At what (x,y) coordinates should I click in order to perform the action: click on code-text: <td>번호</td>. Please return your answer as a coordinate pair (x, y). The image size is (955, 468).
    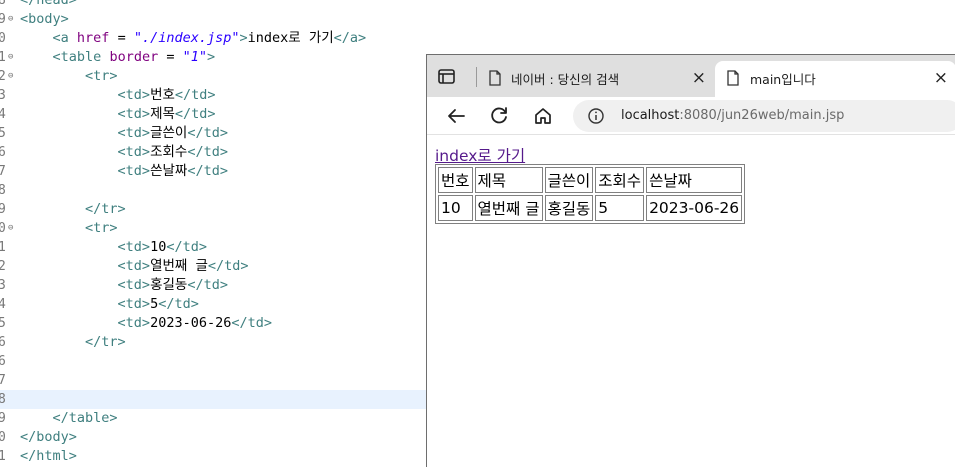
    Looking at the image, I should click on (166, 95).